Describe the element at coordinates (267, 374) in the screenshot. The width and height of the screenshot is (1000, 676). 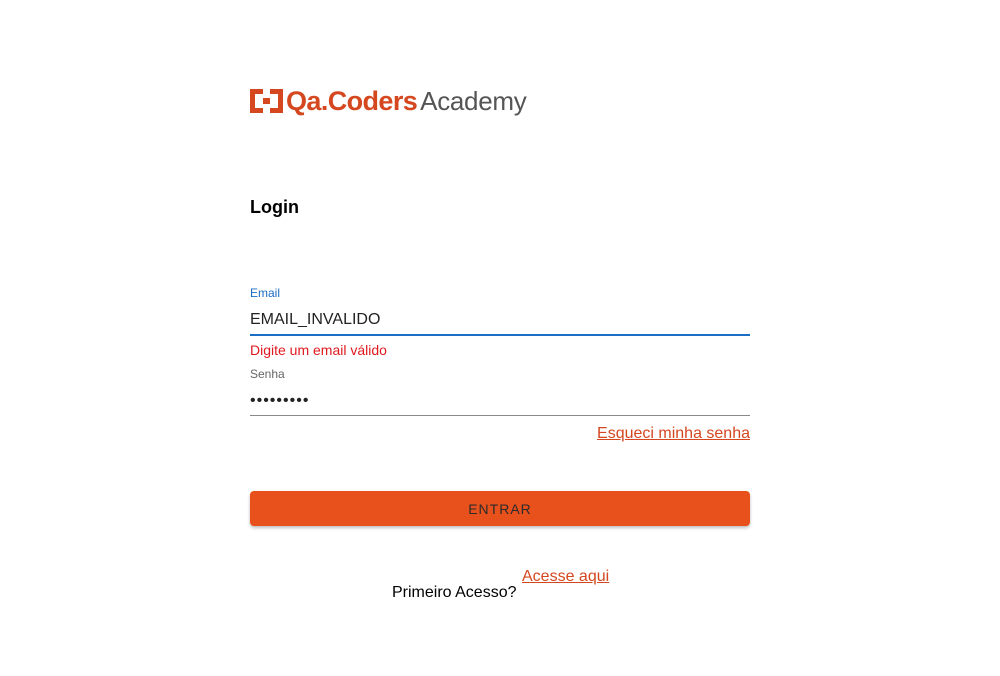
I see `password-label: Senha` at that location.